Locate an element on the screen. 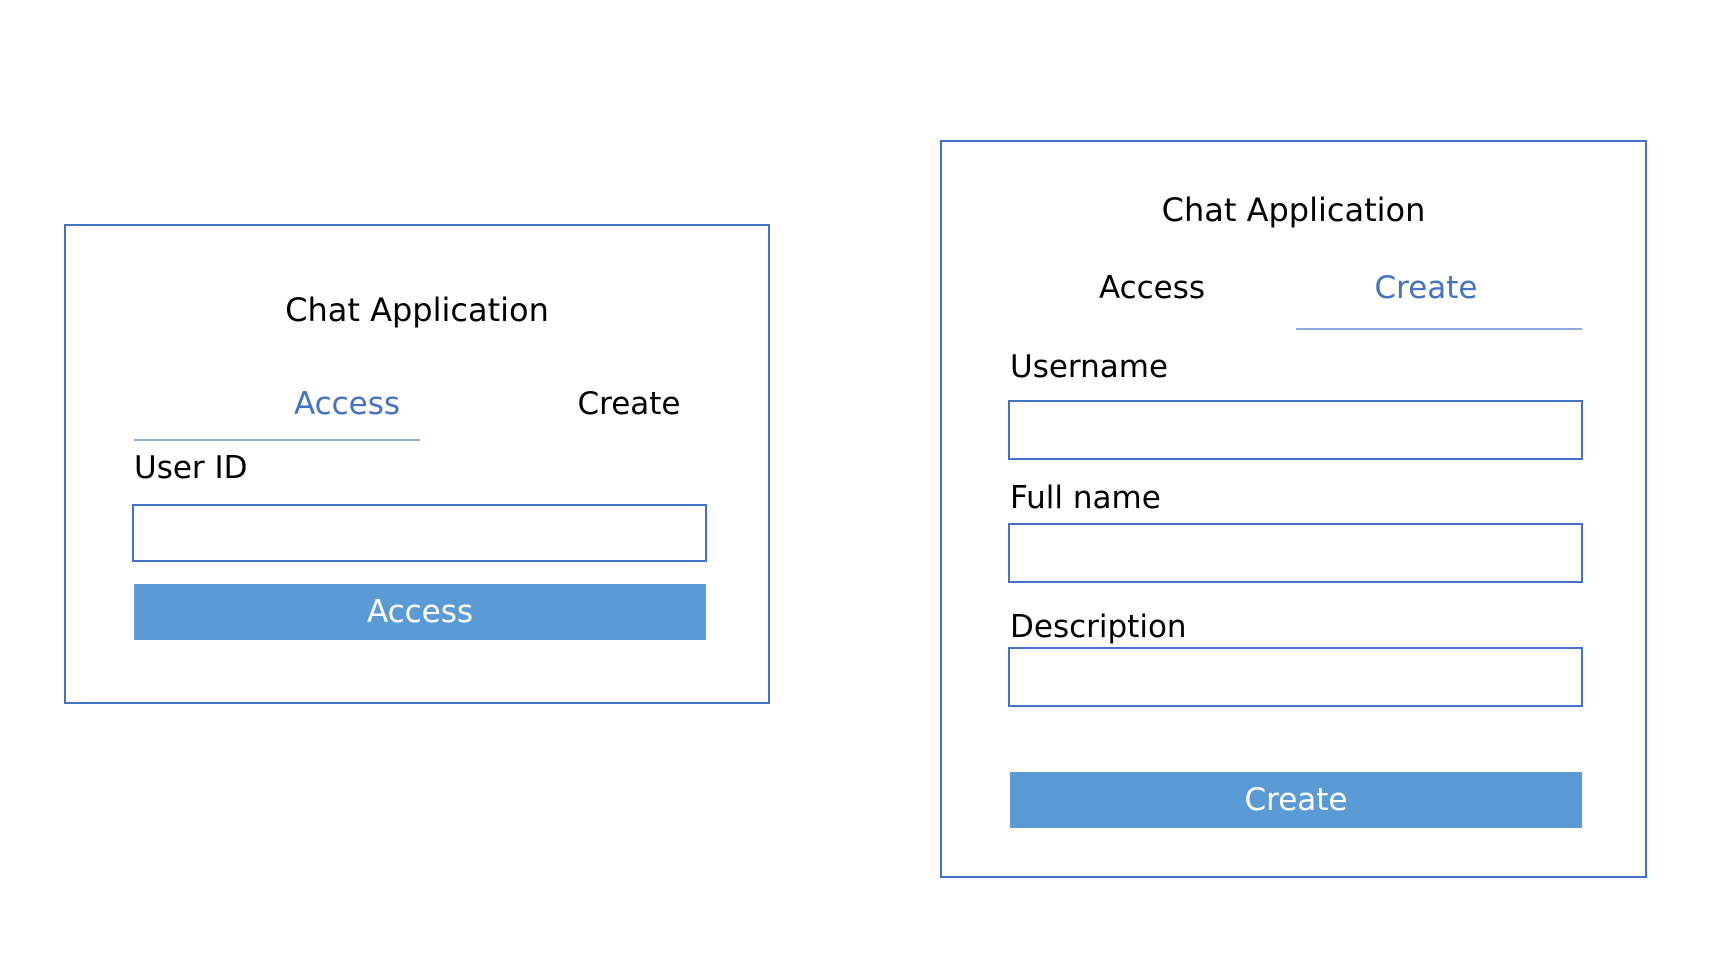 Image resolution: width=1725 pixels, height=968 pixels. username-input is located at coordinates (1295, 430).